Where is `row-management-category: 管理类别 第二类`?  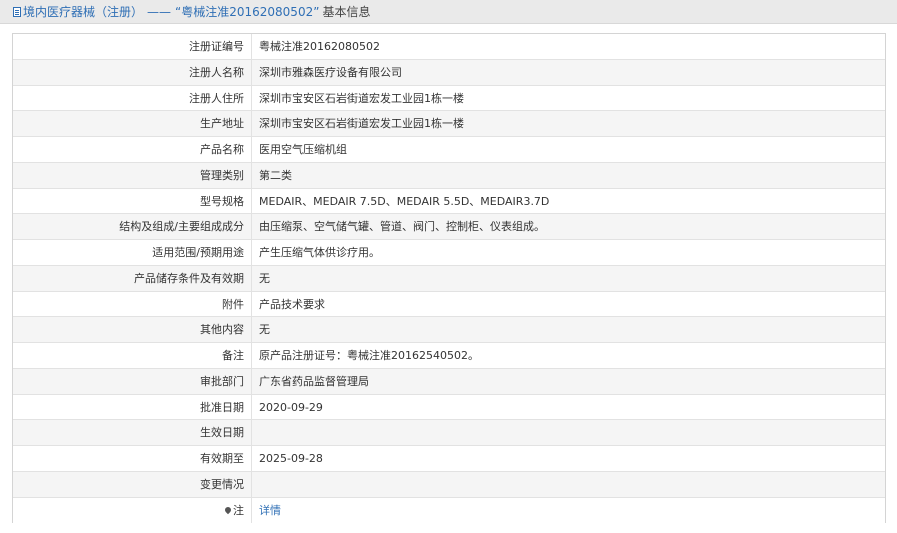
row-management-category: 管理类别 第二类 is located at coordinates (449, 175).